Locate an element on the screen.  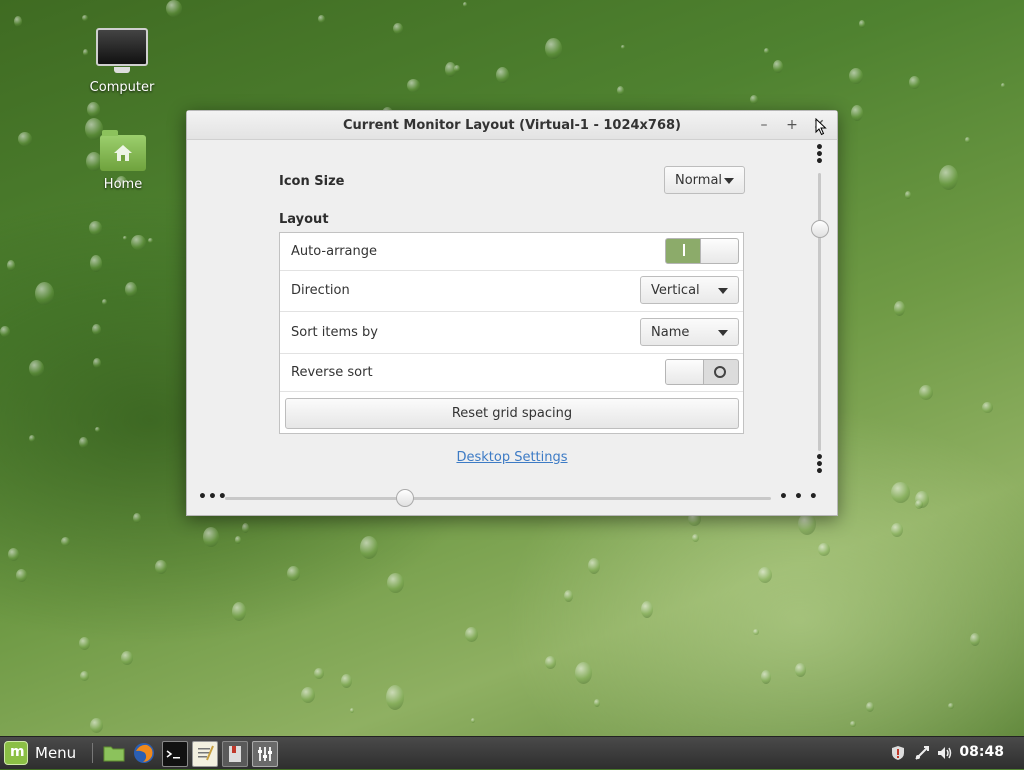
minimize-button: – is located at coordinates (764, 125).